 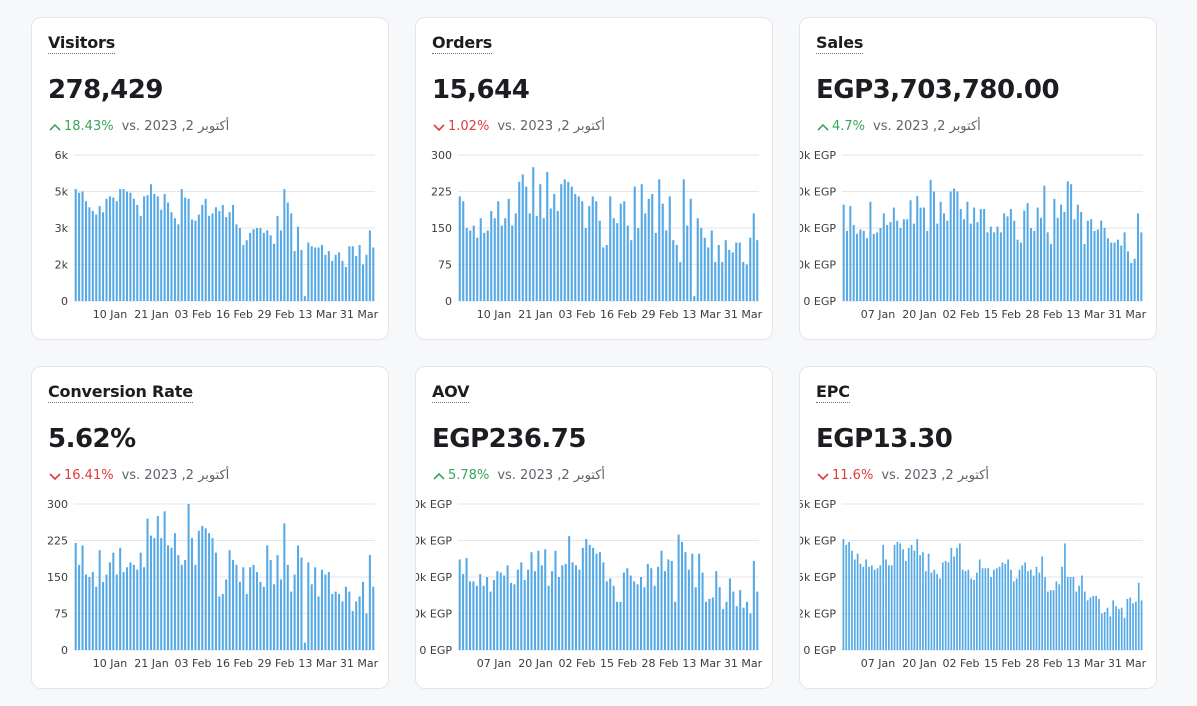 What do you see at coordinates (151, 663) in the screenshot?
I see `x-tick-label: 21 Jan` at bounding box center [151, 663].